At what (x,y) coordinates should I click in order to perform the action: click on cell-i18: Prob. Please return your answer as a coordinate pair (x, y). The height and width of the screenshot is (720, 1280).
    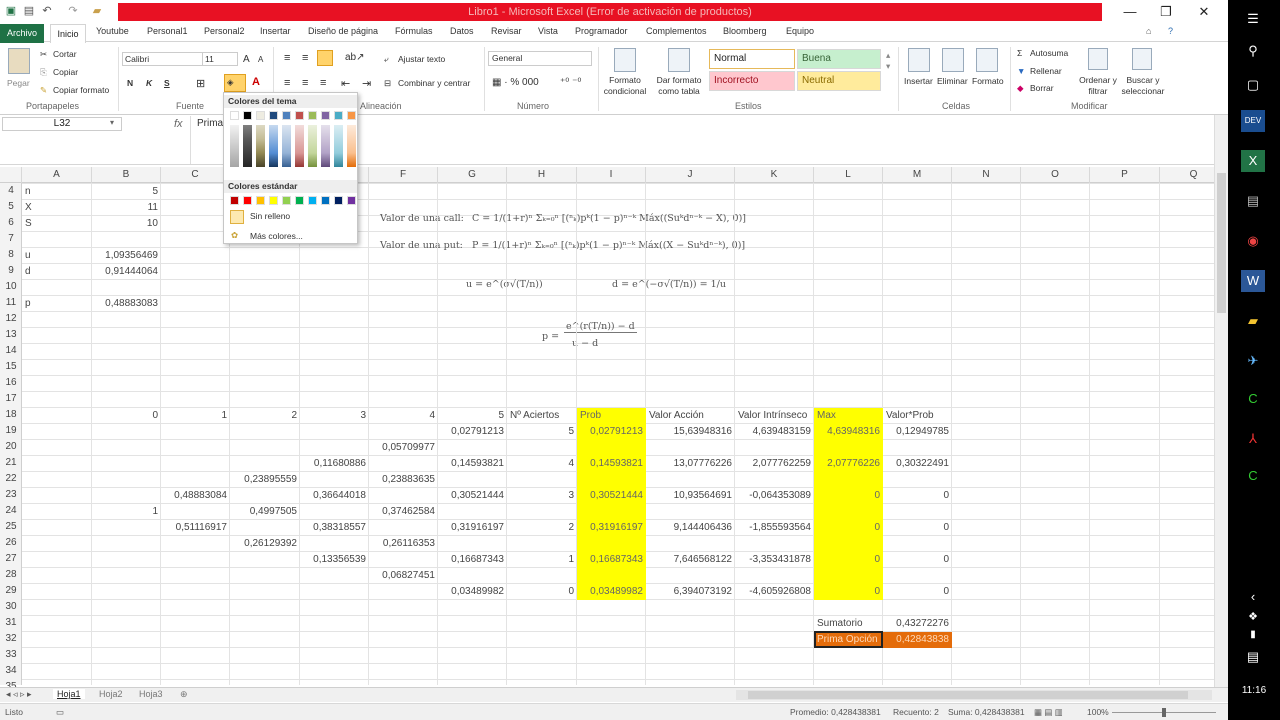
    Looking at the image, I should click on (611, 416).